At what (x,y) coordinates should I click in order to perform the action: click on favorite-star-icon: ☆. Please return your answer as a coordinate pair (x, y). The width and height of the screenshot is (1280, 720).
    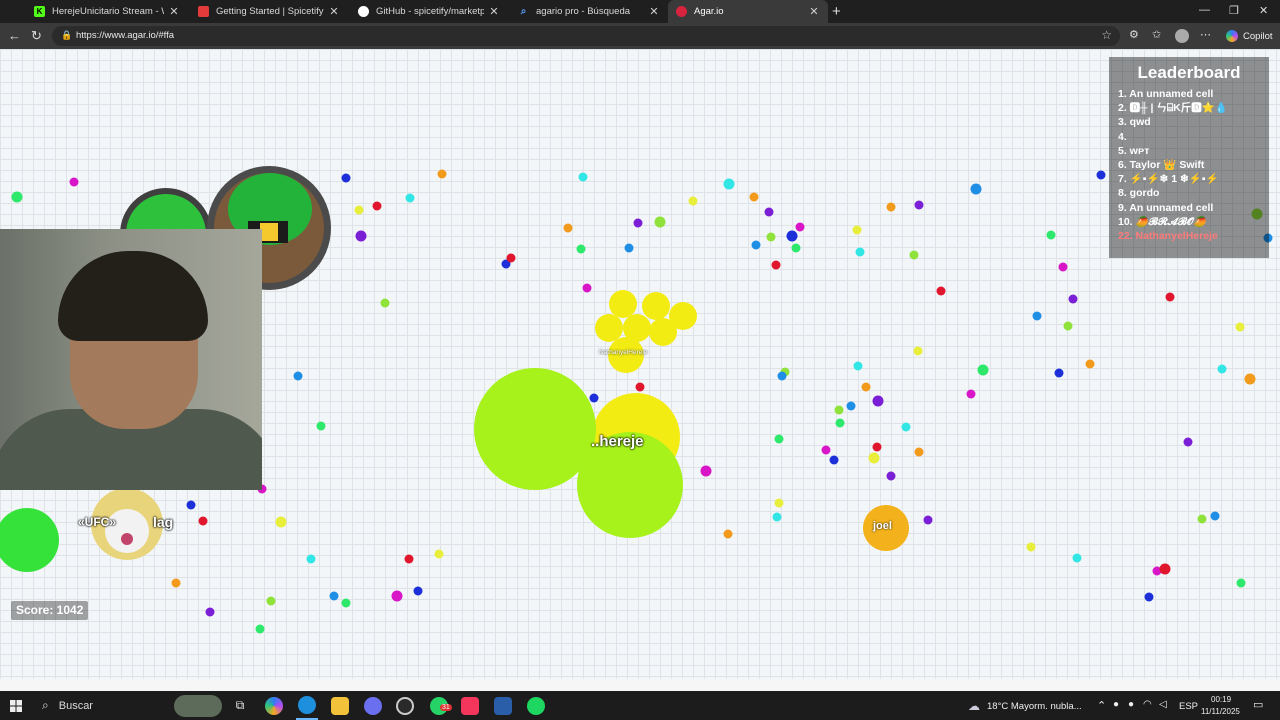
    Looking at the image, I should click on (1106, 35).